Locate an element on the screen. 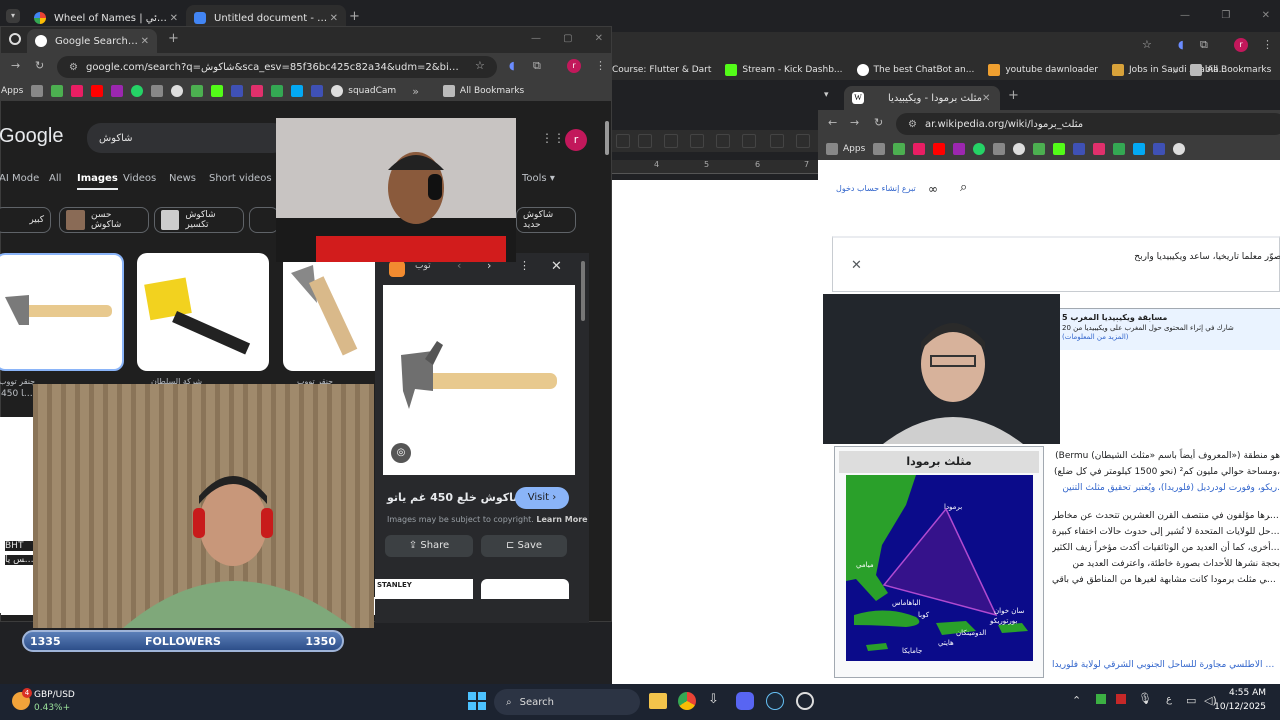 The width and height of the screenshot is (1280, 720). suggestion-chip: شاكوش تكسير is located at coordinates (199, 220).